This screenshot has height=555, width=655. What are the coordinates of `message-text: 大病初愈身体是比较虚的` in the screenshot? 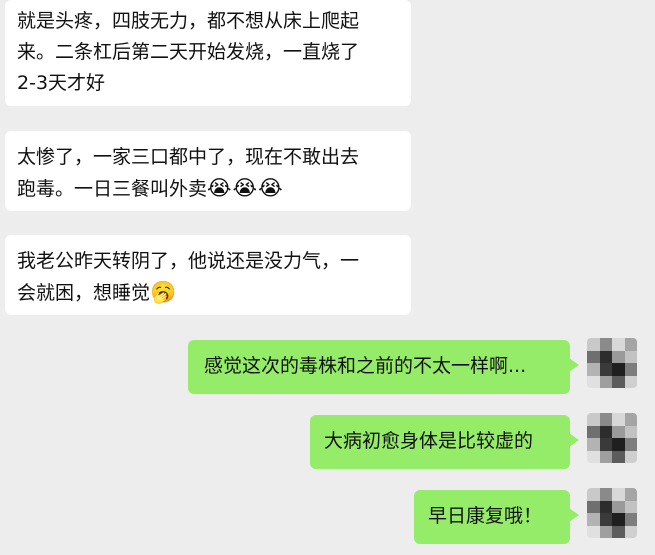 It's located at (429, 441).